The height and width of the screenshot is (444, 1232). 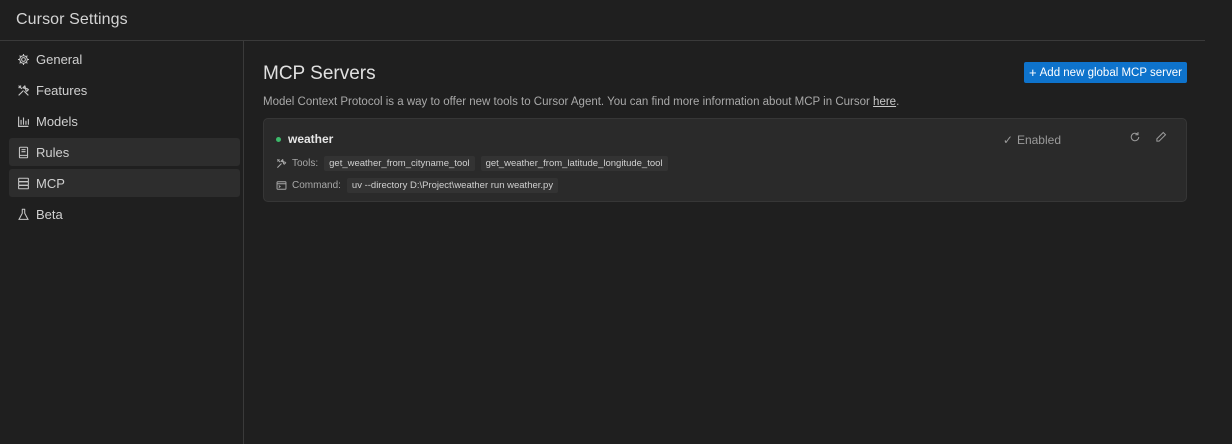 What do you see at coordinates (281, 185) in the screenshot?
I see `terminal-icon` at bounding box center [281, 185].